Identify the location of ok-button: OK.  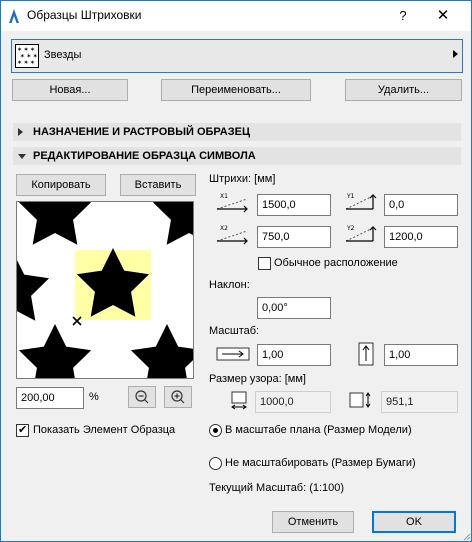
(414, 522).